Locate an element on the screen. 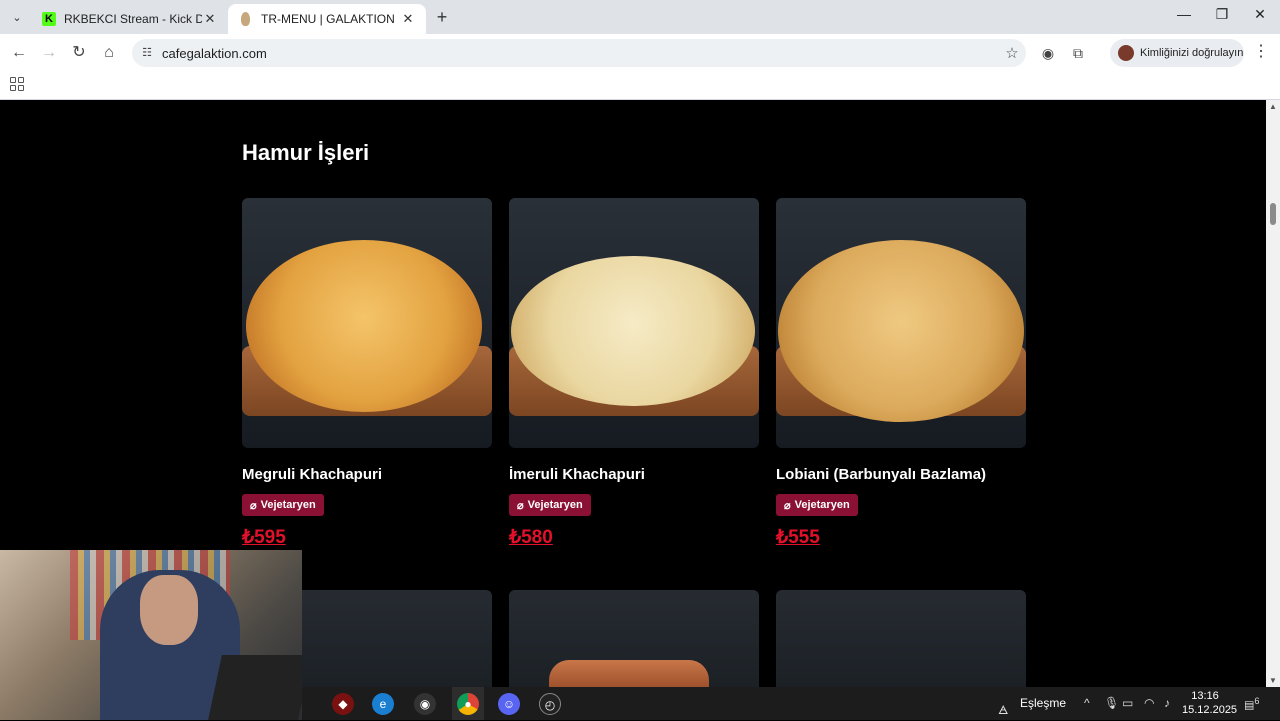  app-icon: ◴ is located at coordinates (550, 704).